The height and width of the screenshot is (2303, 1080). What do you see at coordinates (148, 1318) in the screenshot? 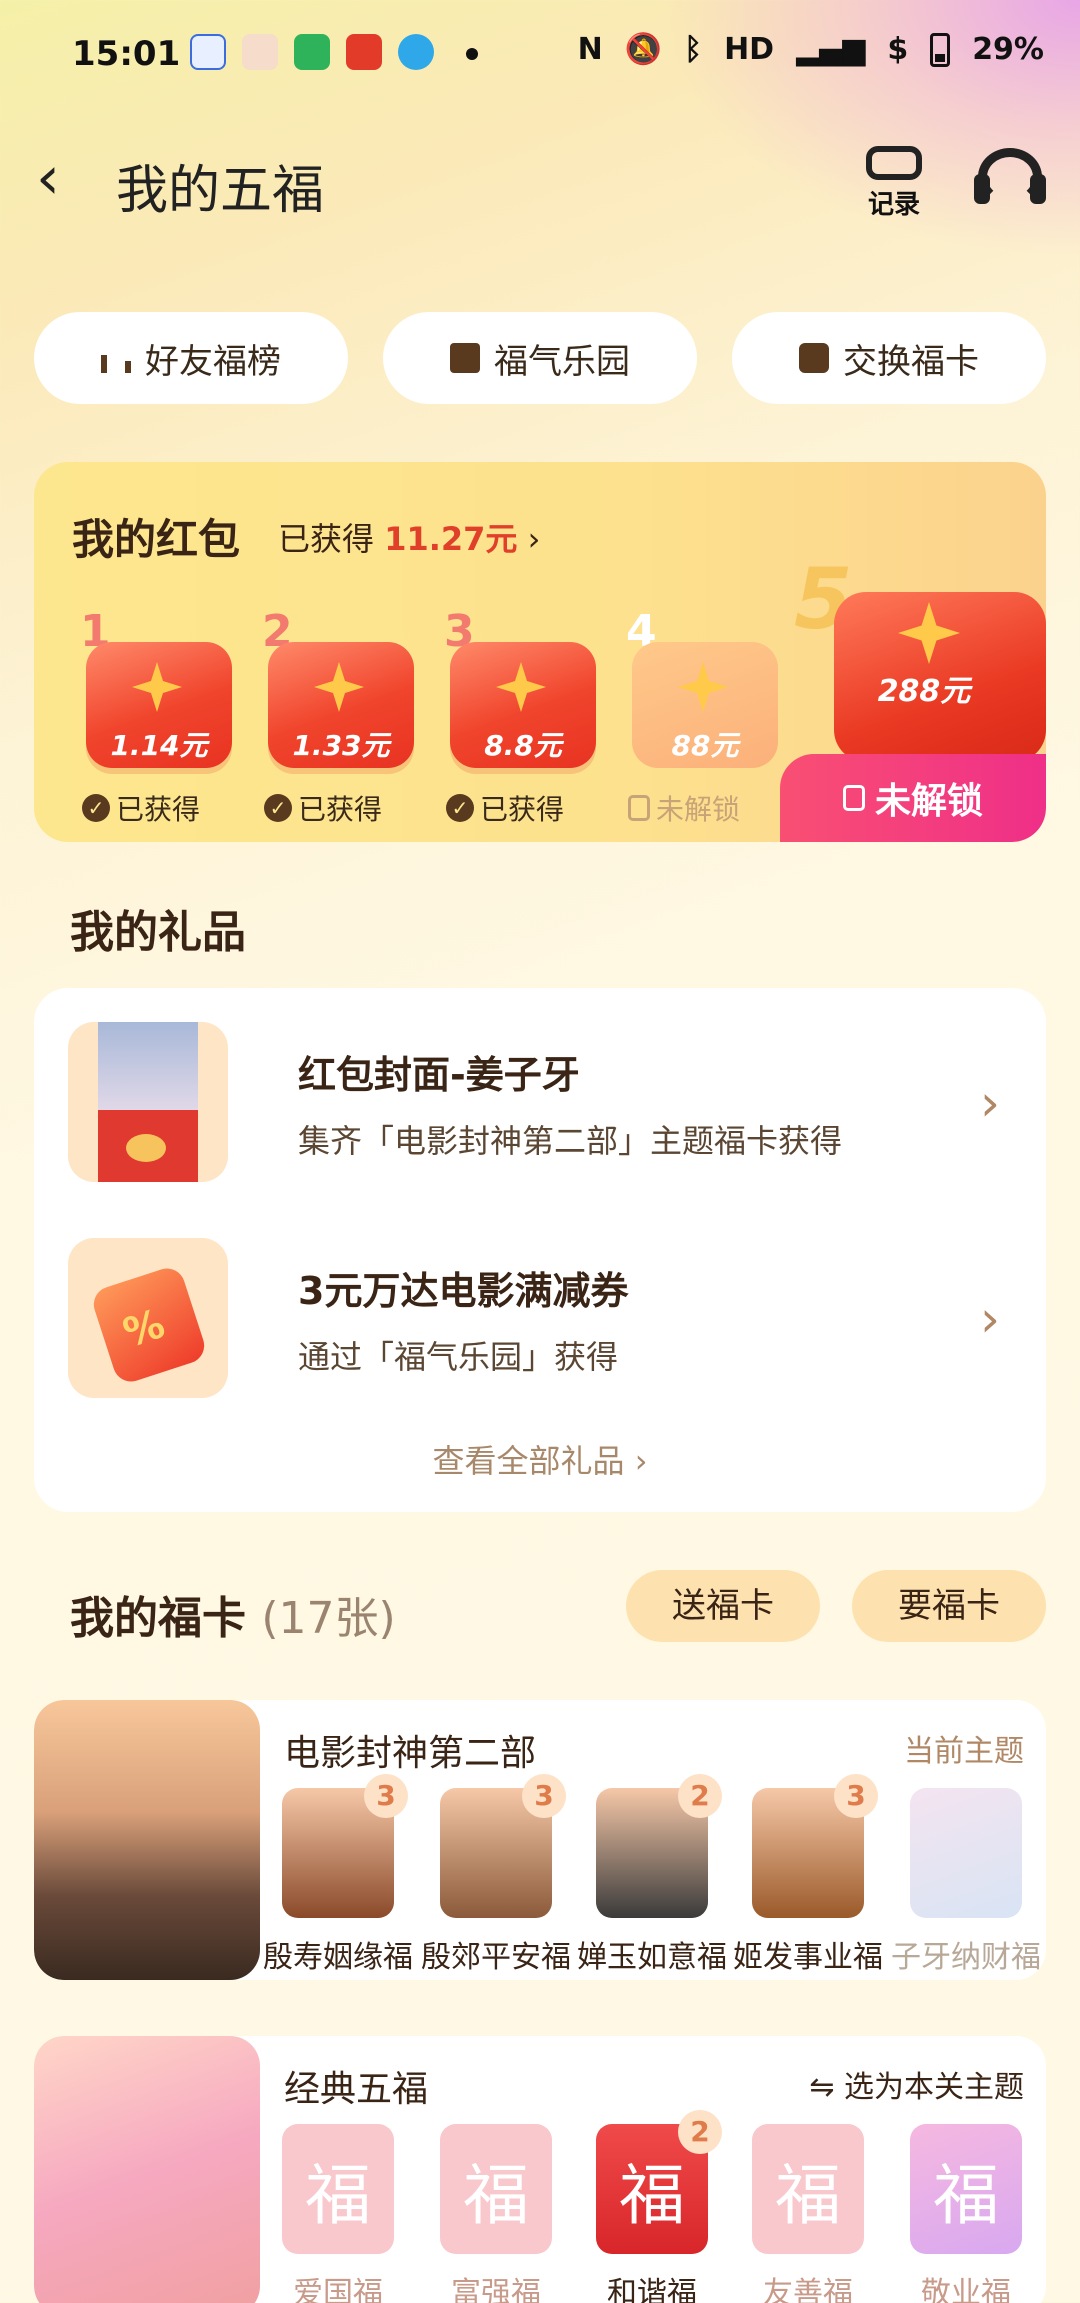
I see `coupon-thumbnail: %` at bounding box center [148, 1318].